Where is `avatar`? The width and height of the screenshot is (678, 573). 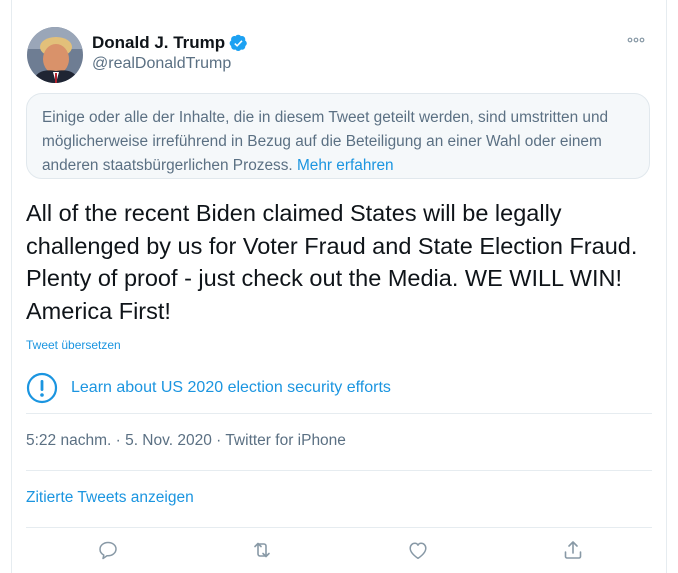 avatar is located at coordinates (55, 55).